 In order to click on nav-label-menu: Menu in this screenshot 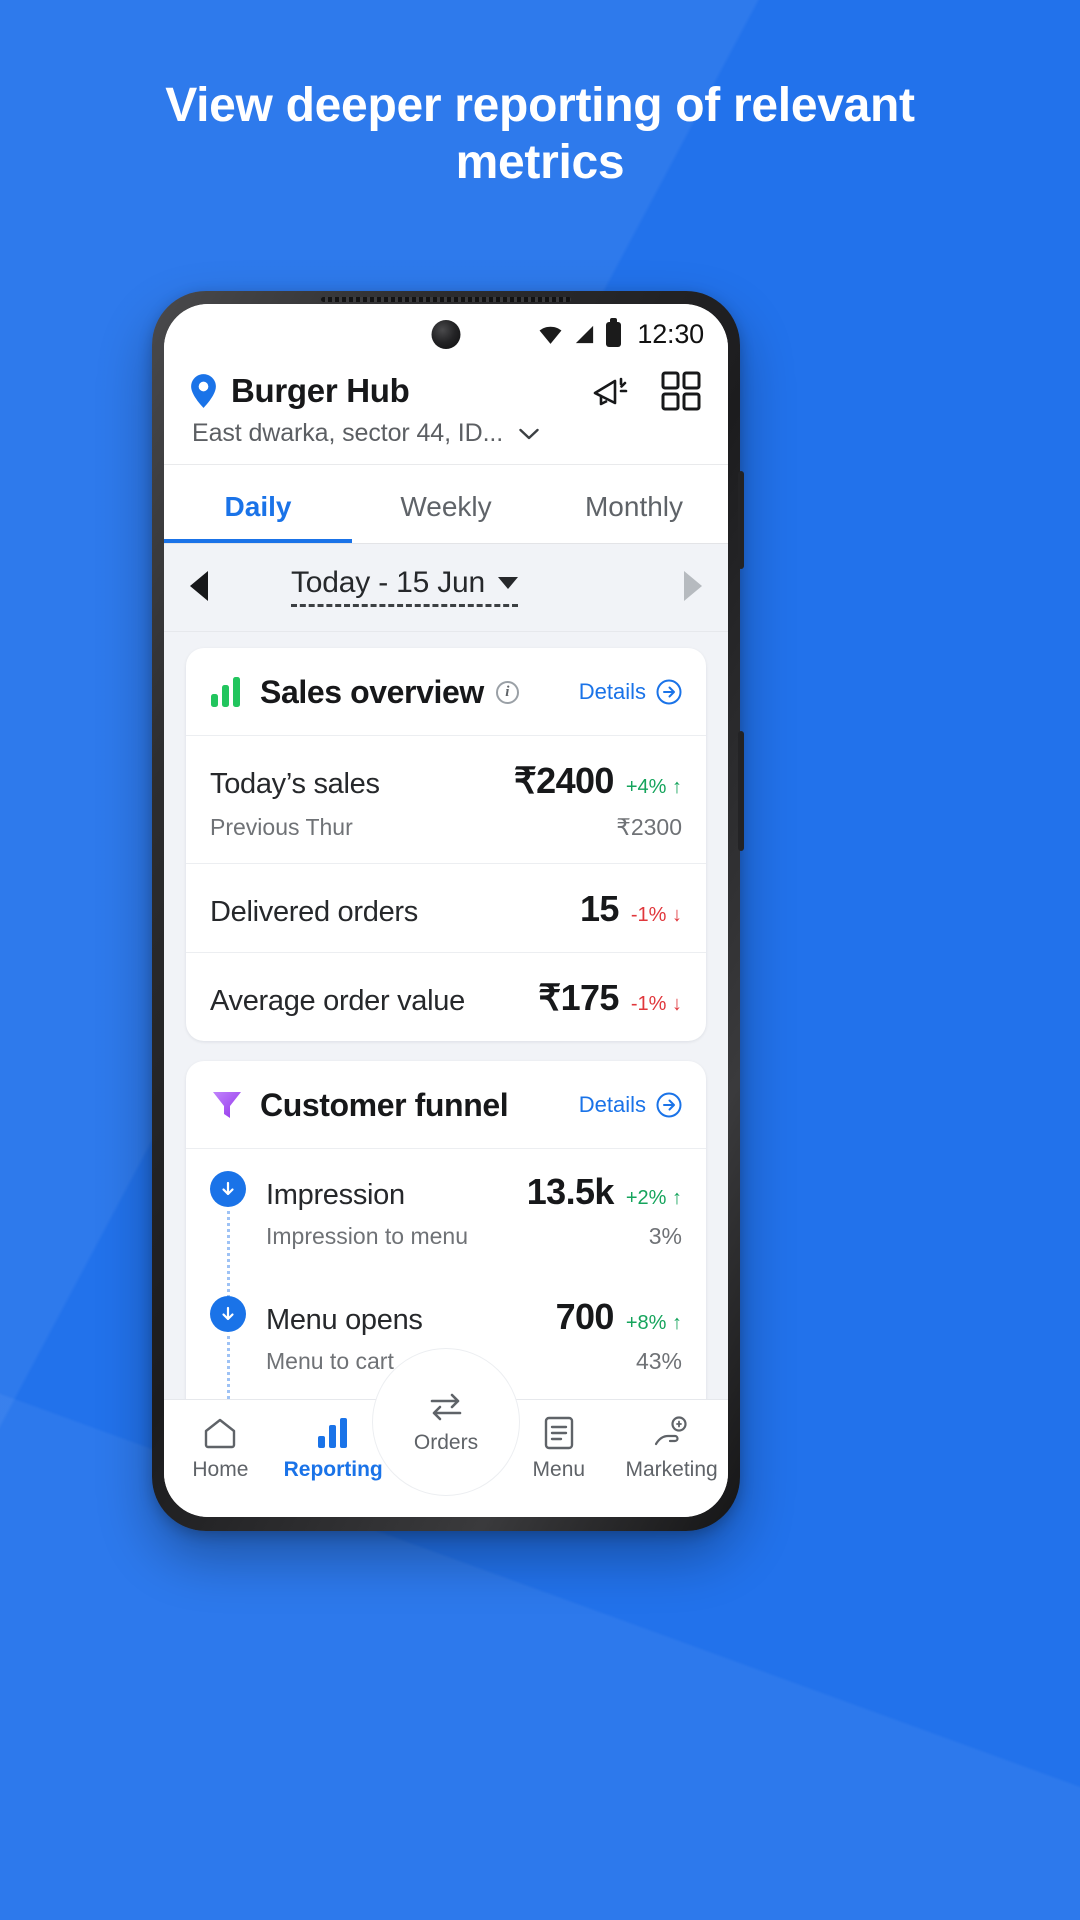, I will do `click(559, 1469)`.